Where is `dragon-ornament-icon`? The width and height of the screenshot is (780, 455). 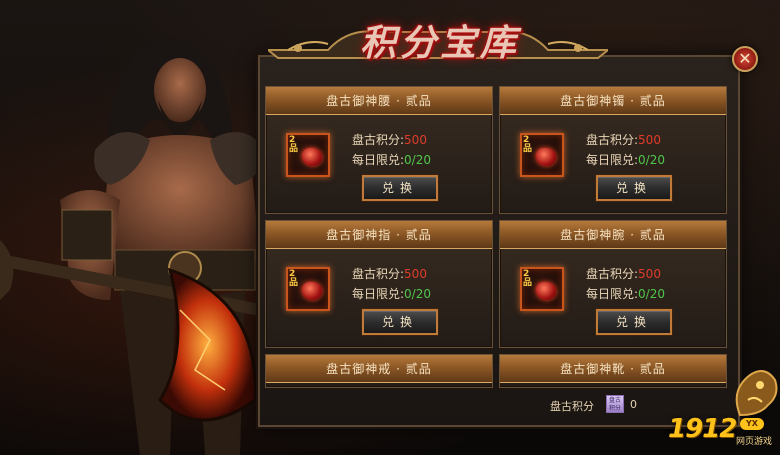 dragon-ornament-icon is located at coordinates (756, 393).